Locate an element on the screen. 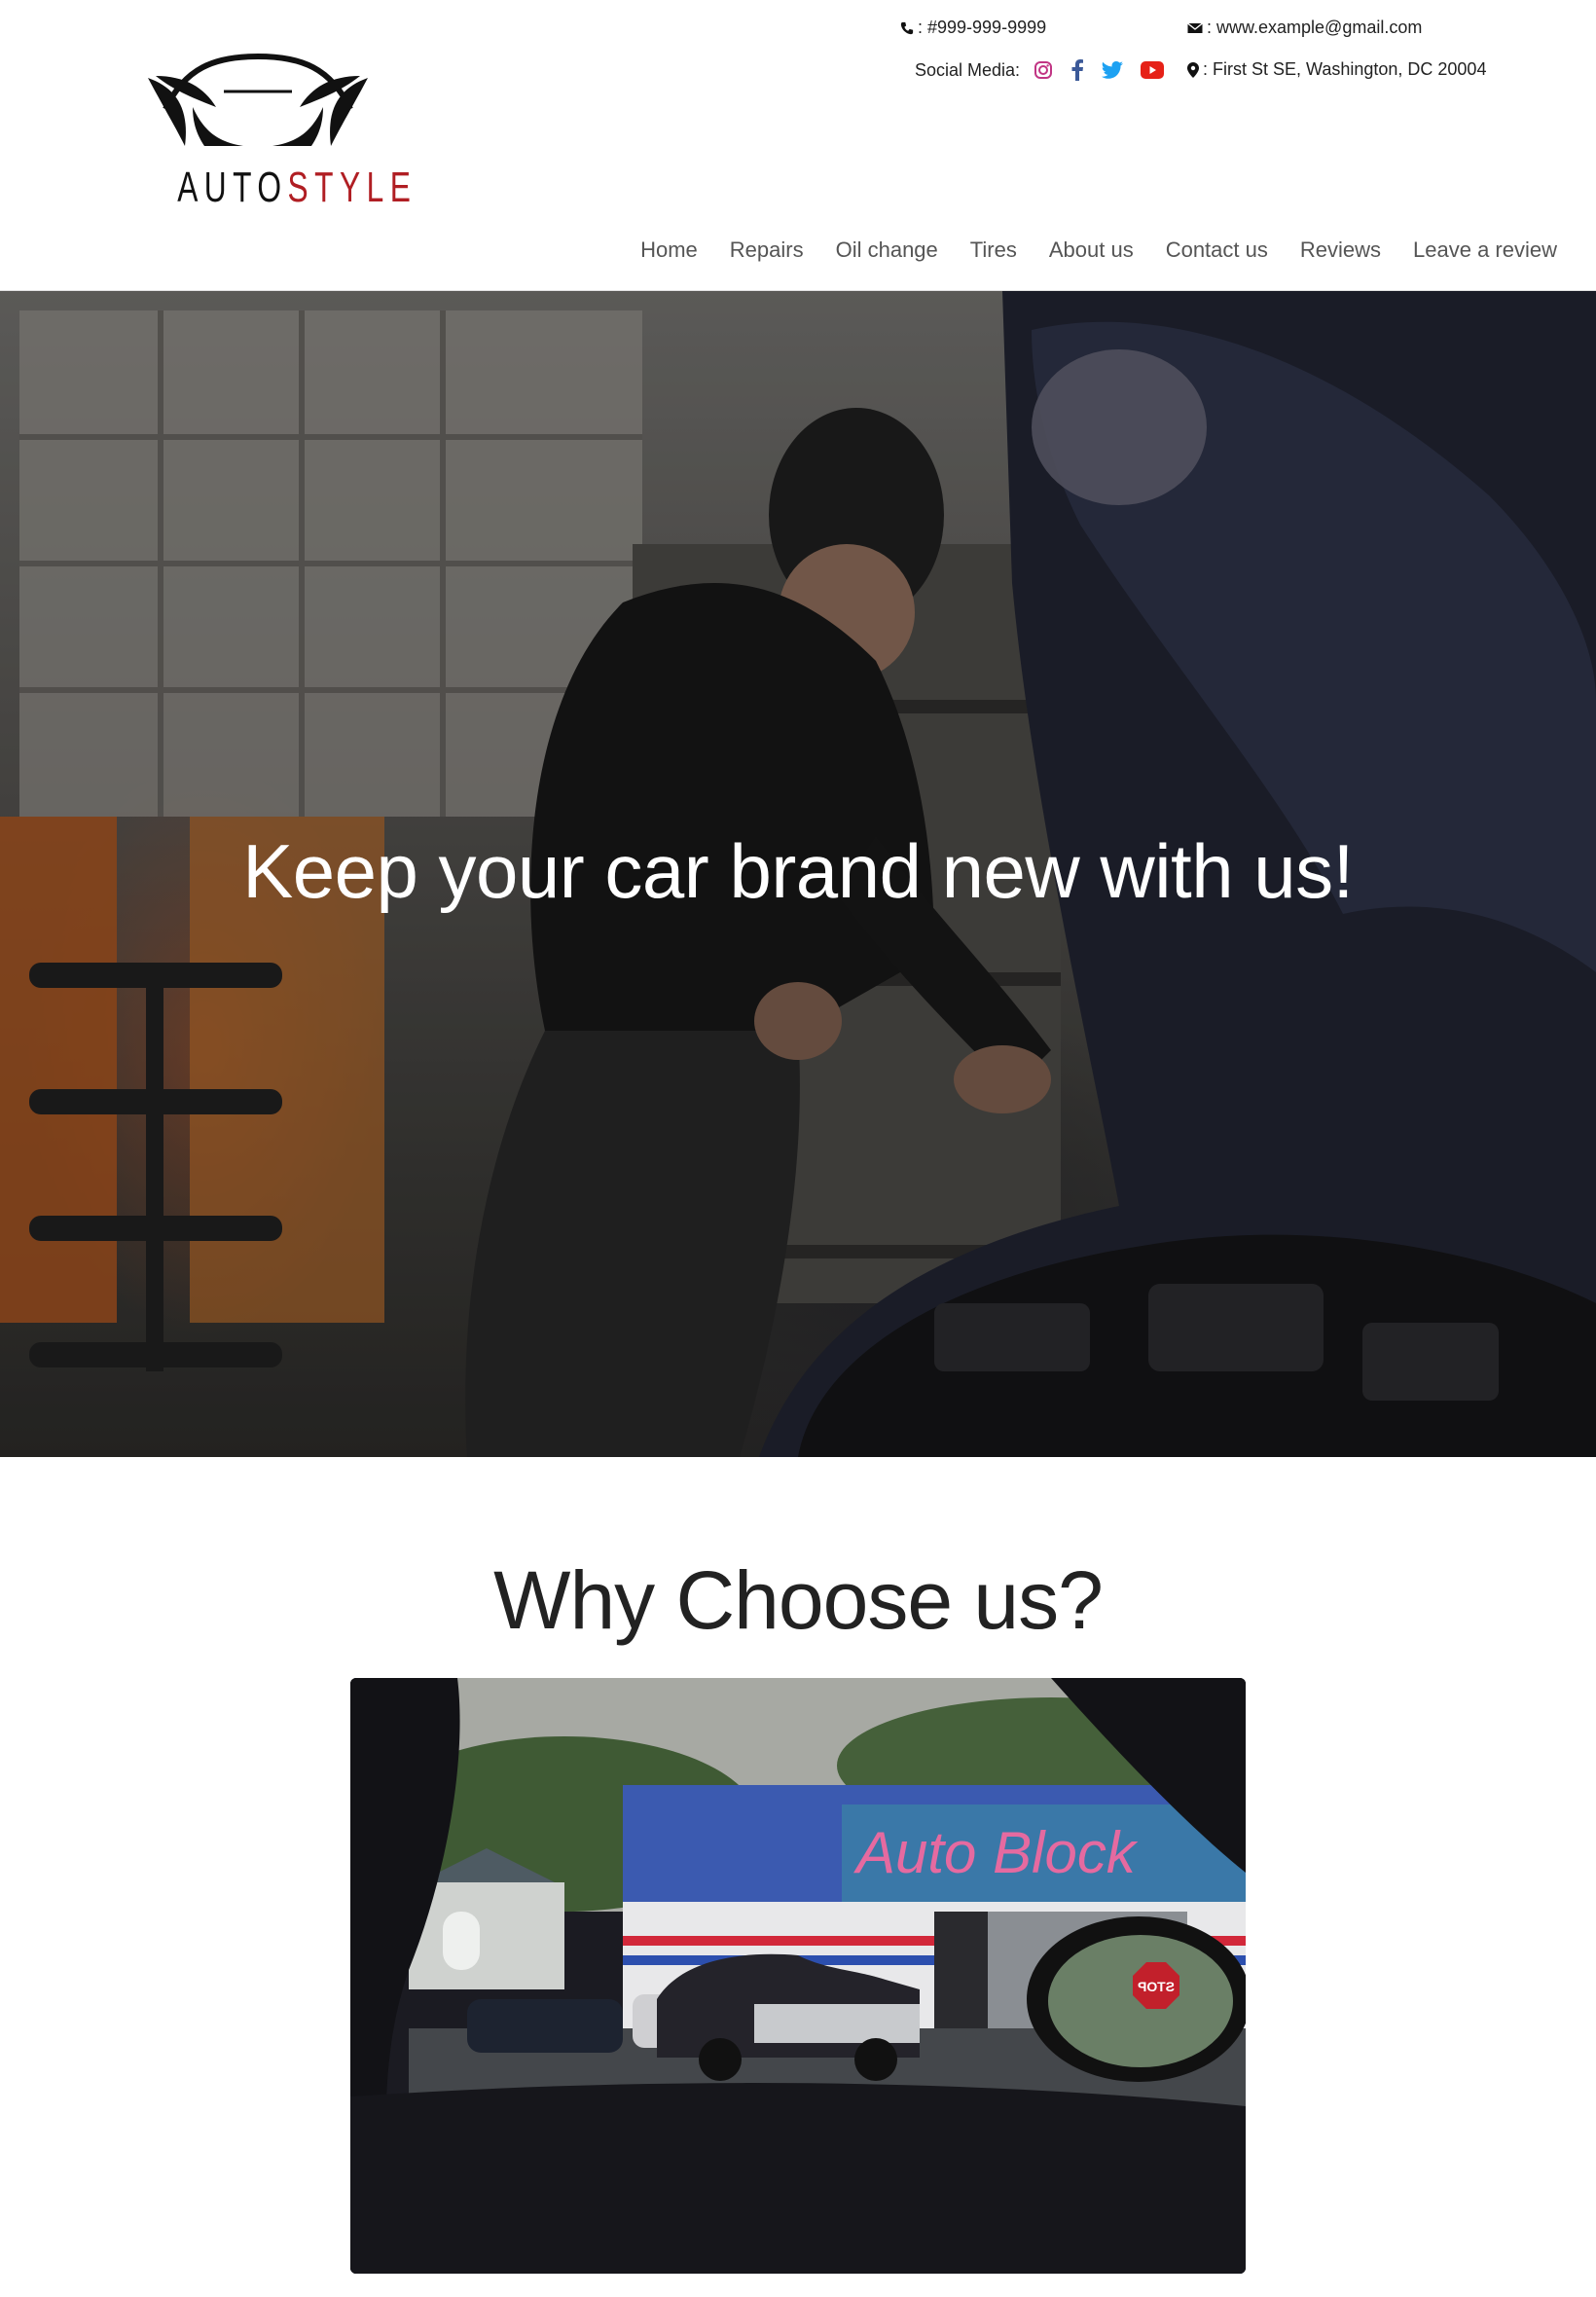  contact-phone: : #999-999-9999 is located at coordinates (973, 28).